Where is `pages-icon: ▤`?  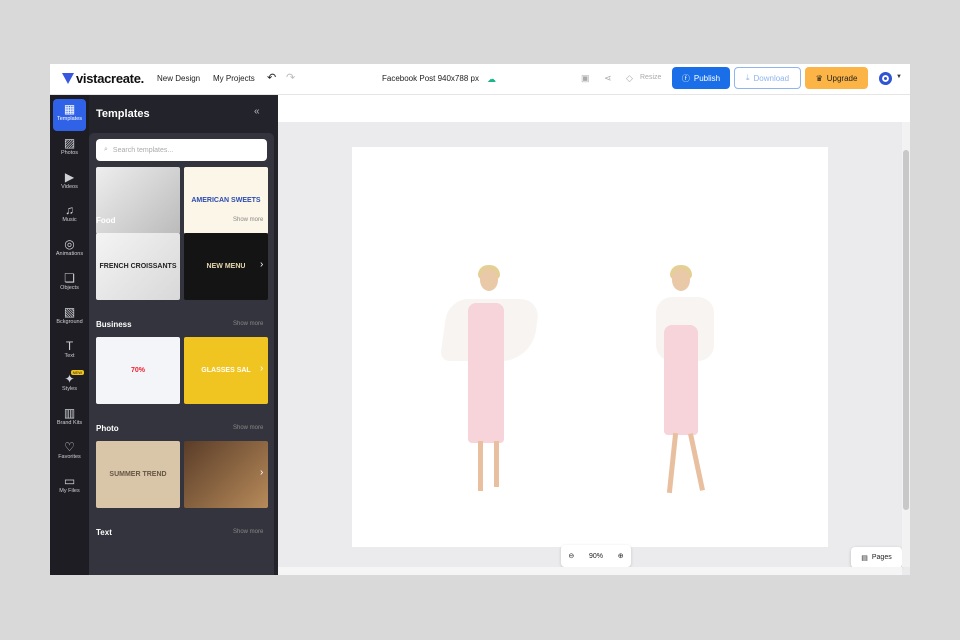
pages-icon: ▤ is located at coordinates (864, 558).